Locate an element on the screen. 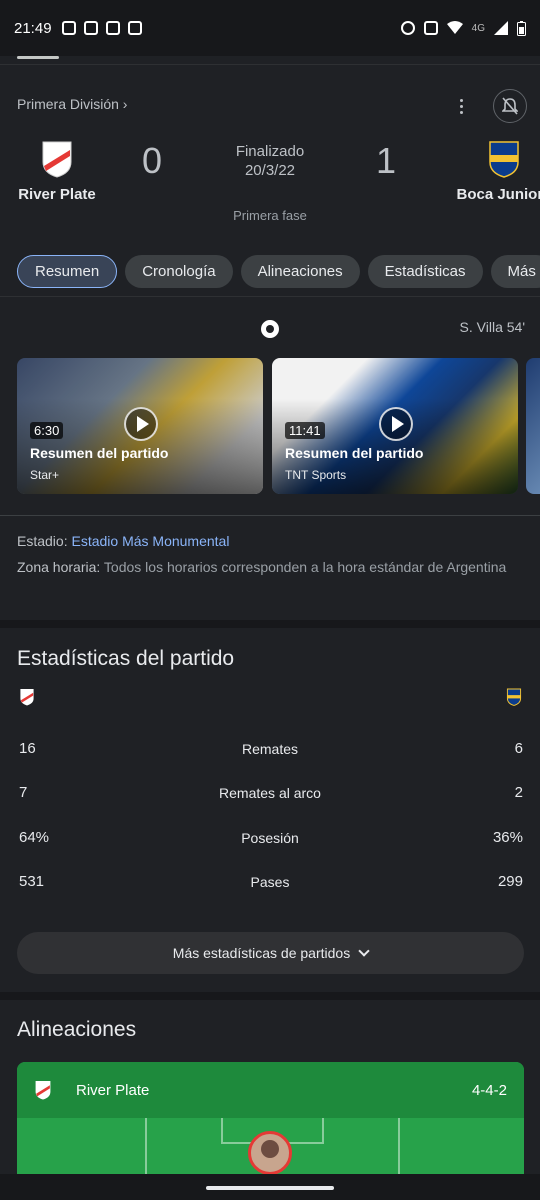 This screenshot has height=1200, width=540. stadium-line: Estadio: Estadio Más Monumental is located at coordinates (272, 541).